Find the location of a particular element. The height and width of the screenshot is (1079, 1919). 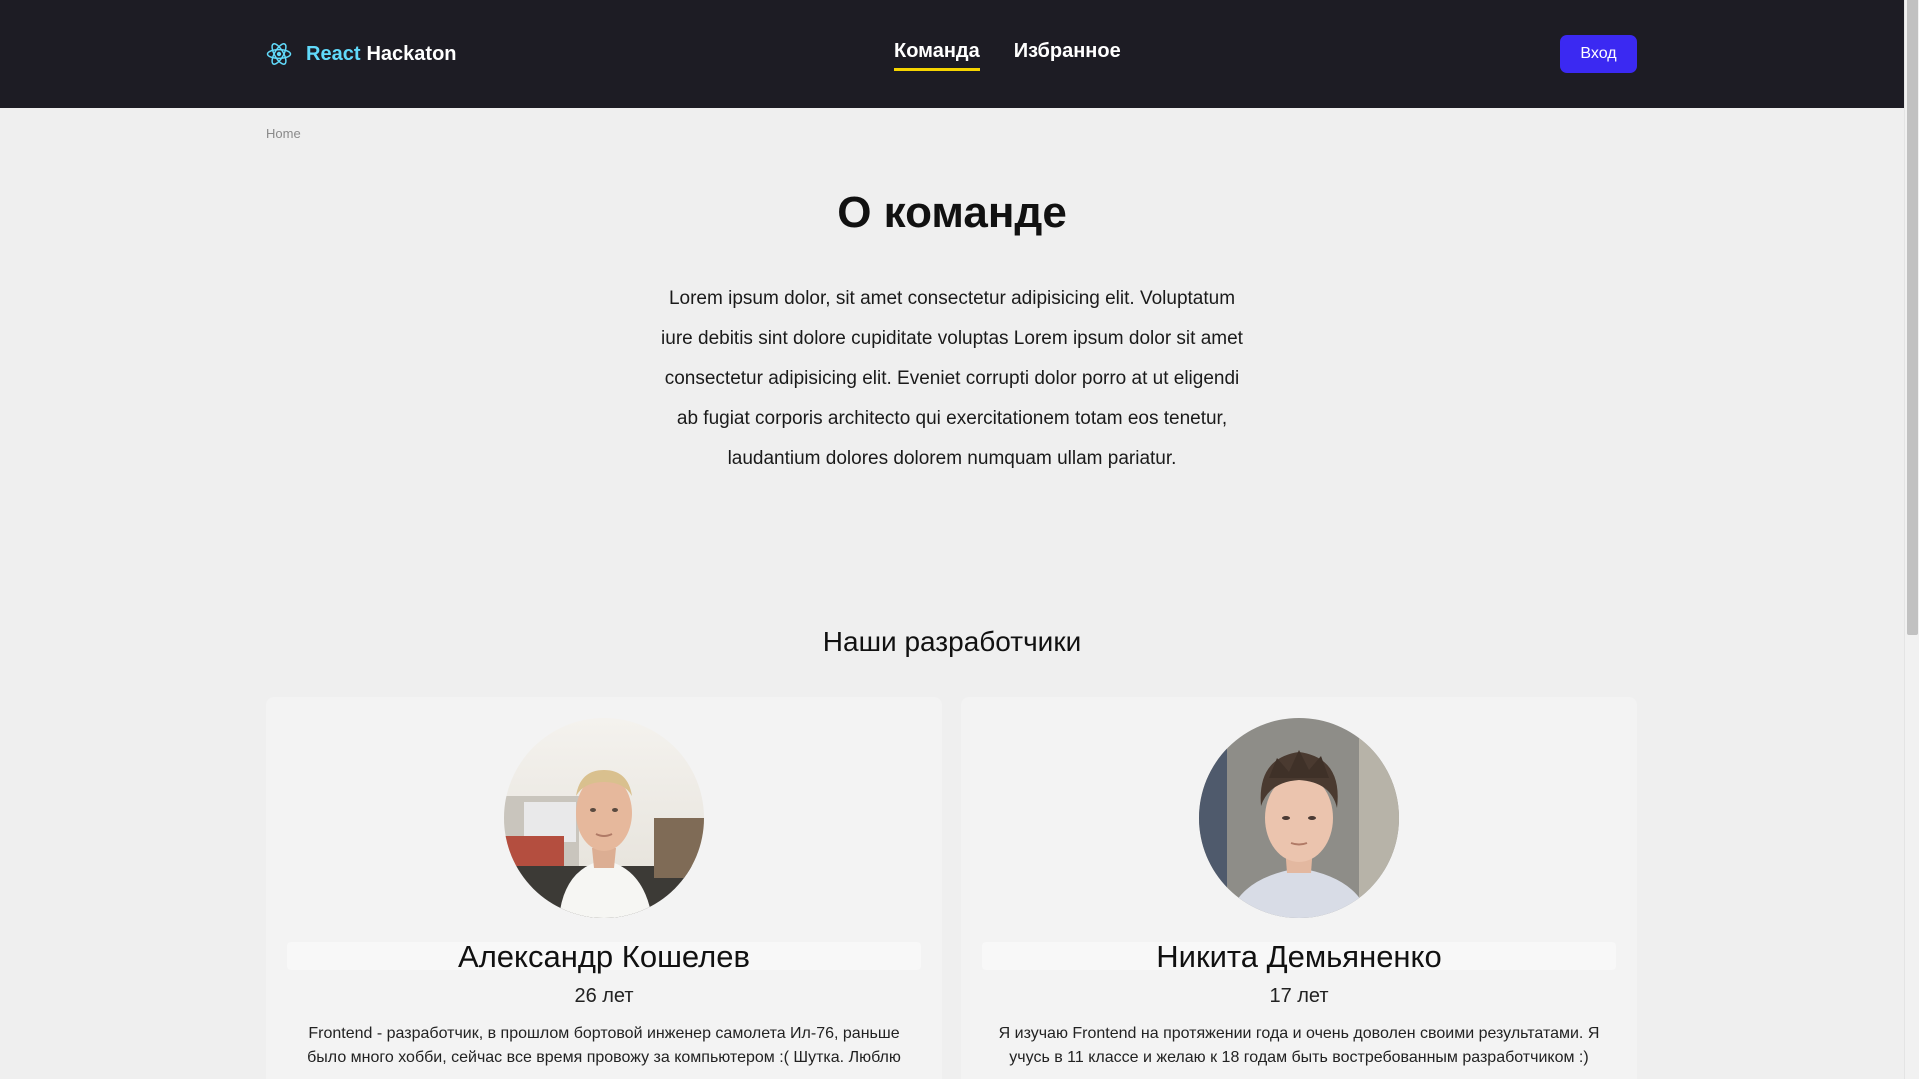

developers-section-title: Наши разработчики is located at coordinates (952, 641).